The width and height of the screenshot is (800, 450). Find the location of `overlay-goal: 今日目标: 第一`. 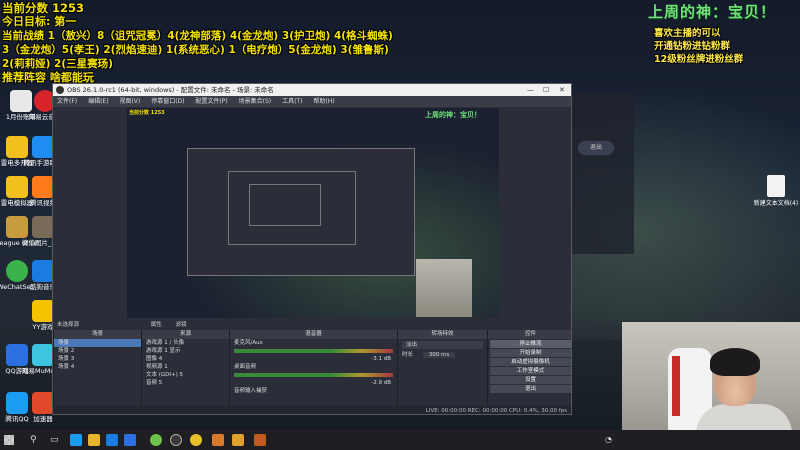

overlay-goal: 今日目标: 第一 is located at coordinates (39, 21).